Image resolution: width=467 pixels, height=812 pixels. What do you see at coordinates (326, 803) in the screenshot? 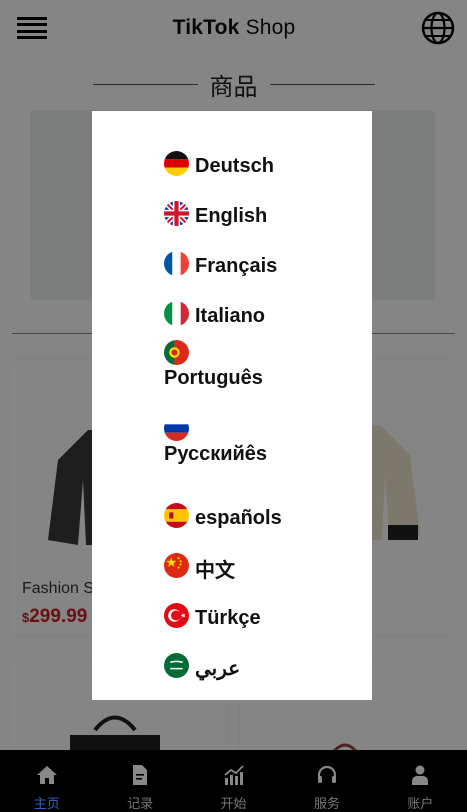
I see `nav-label: 服务` at bounding box center [326, 803].